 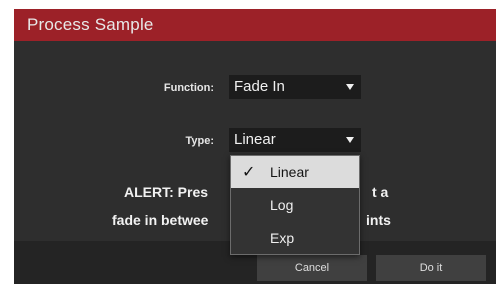 I want to click on dropdown-option-exp: Exp, so click(x=295, y=238).